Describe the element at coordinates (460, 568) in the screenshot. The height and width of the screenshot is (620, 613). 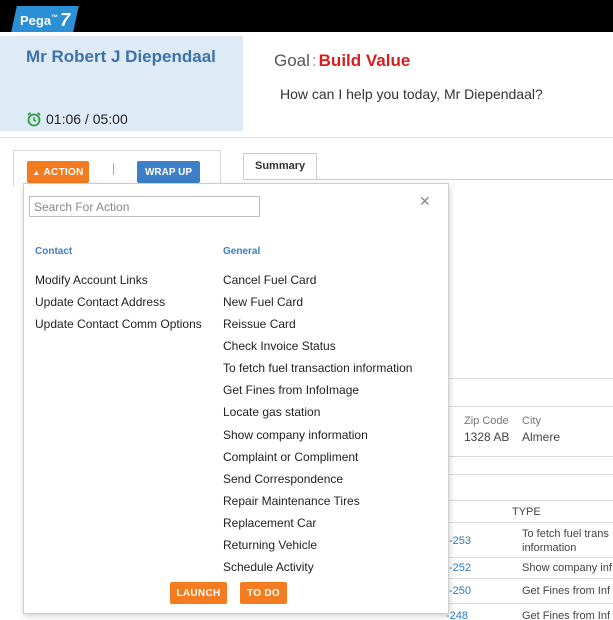
I see `case-id-link: -252` at that location.